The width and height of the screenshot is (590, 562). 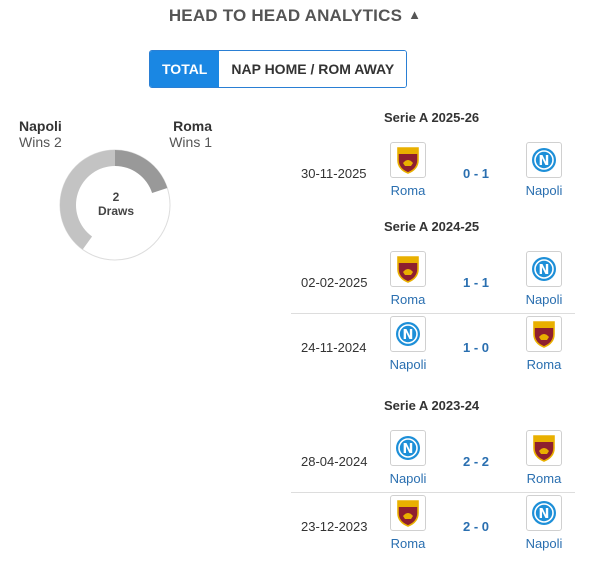 I want to click on match-score: 0 - 1, so click(x=476, y=173).